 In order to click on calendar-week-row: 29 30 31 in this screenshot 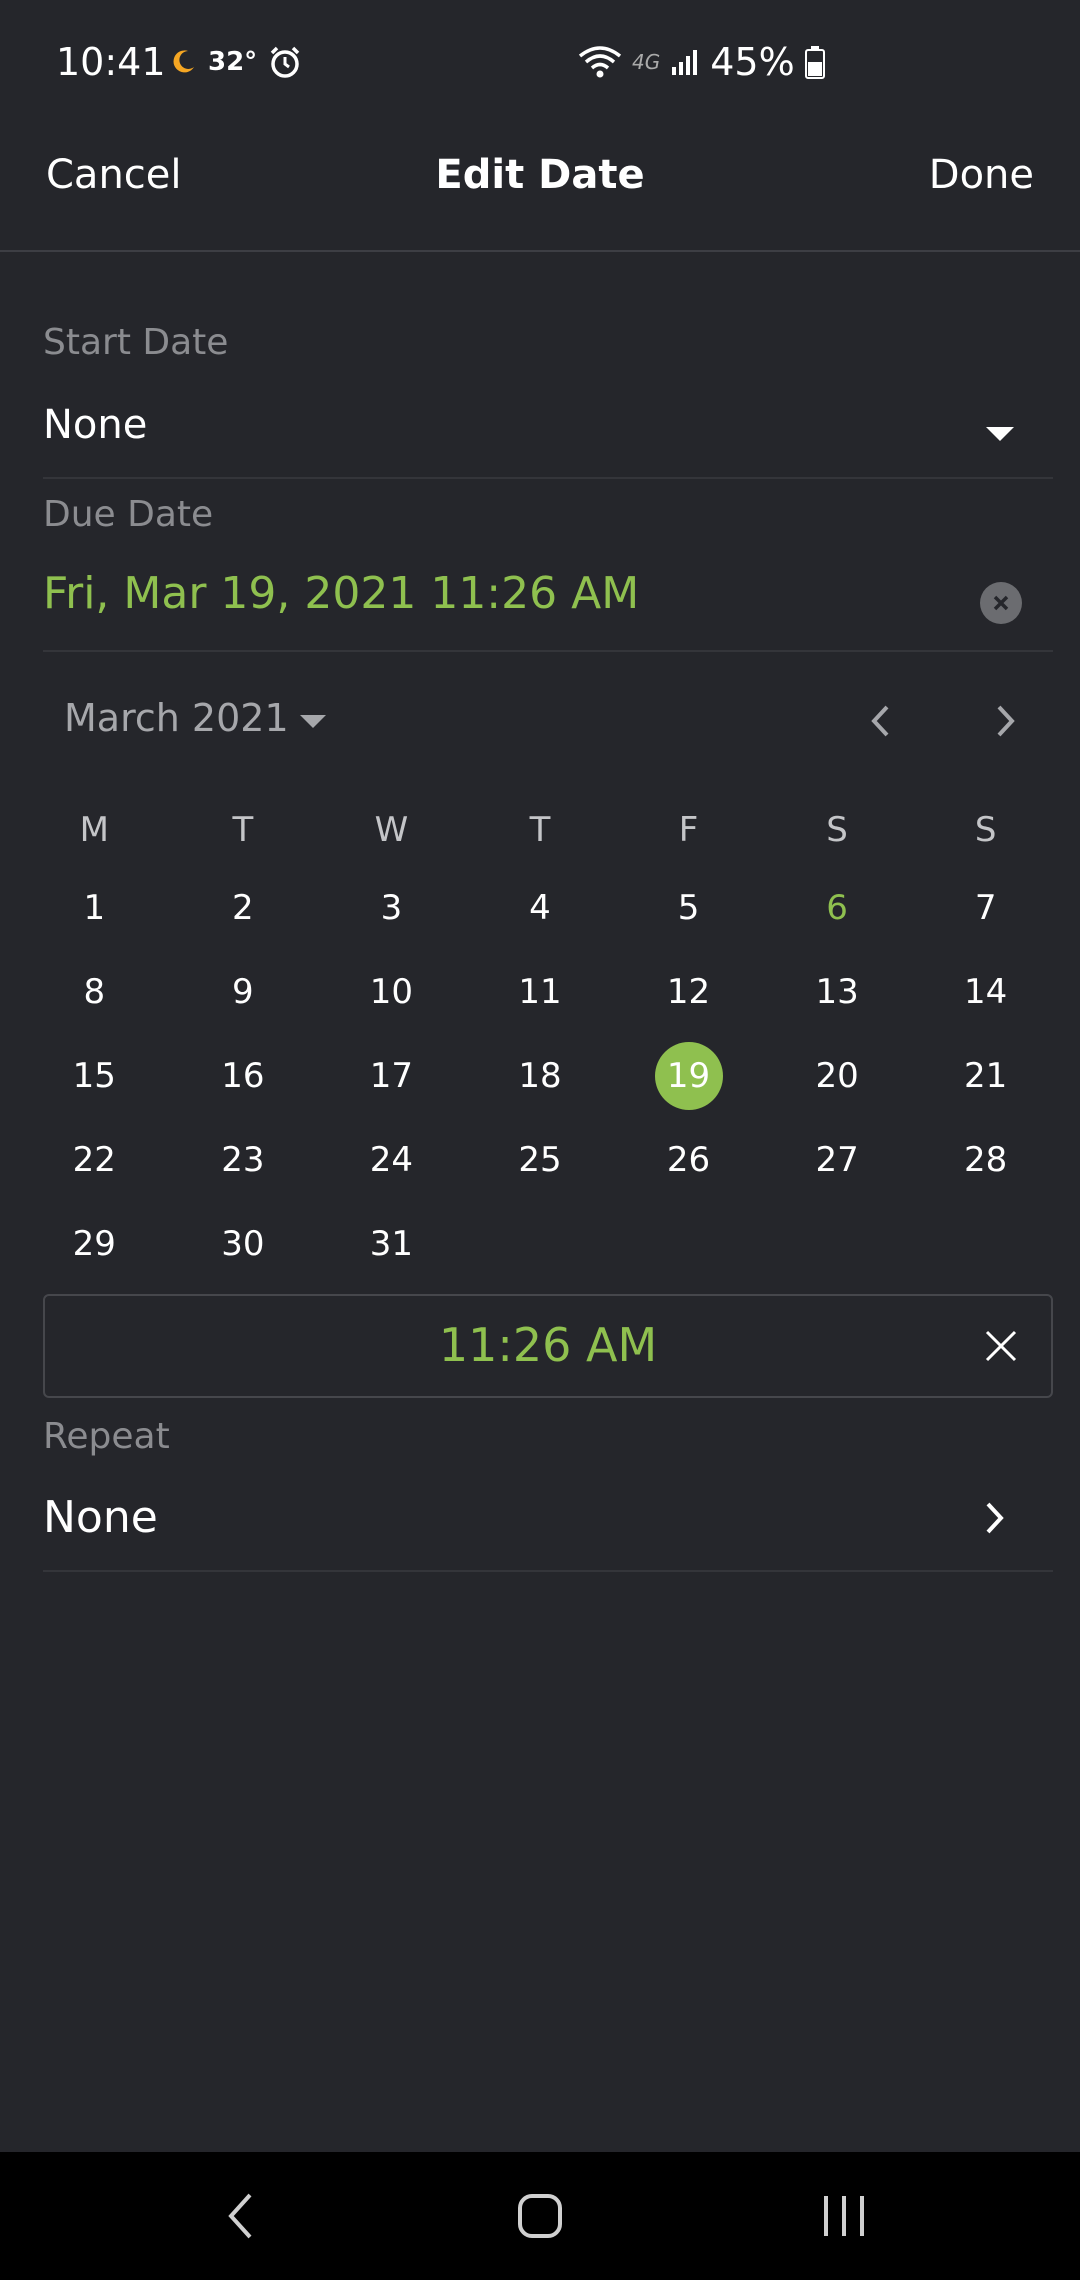, I will do `click(540, 1244)`.